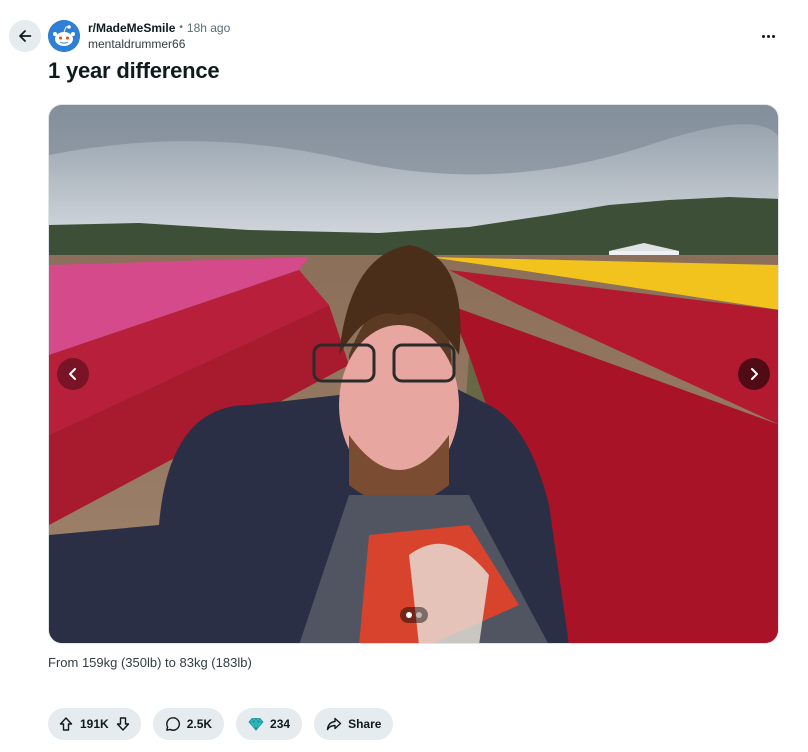  I want to click on arrow-left-icon, so click(25, 36).